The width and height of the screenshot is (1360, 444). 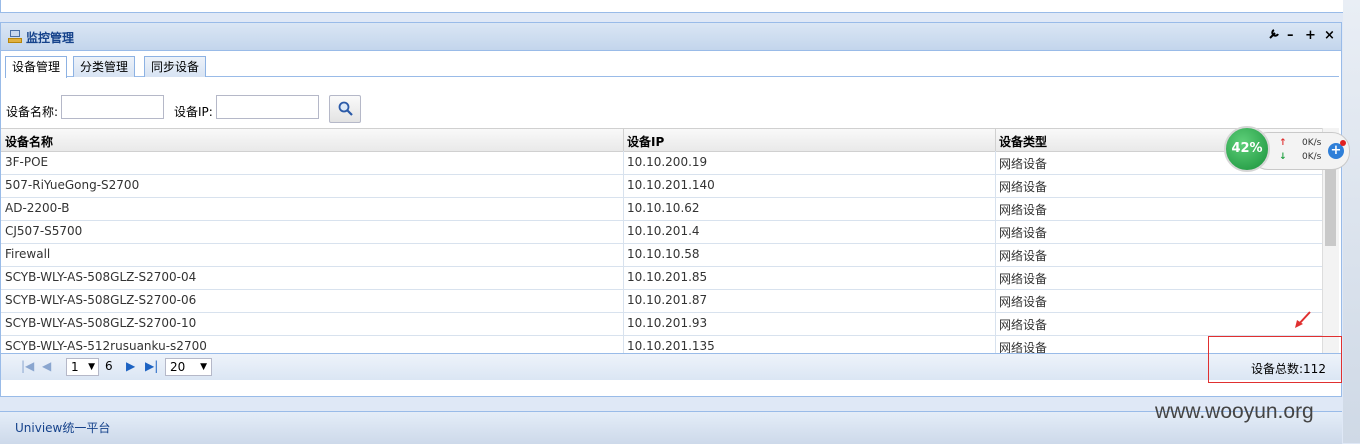 What do you see at coordinates (104, 66) in the screenshot?
I see `tab-category-management: 分类管理` at bounding box center [104, 66].